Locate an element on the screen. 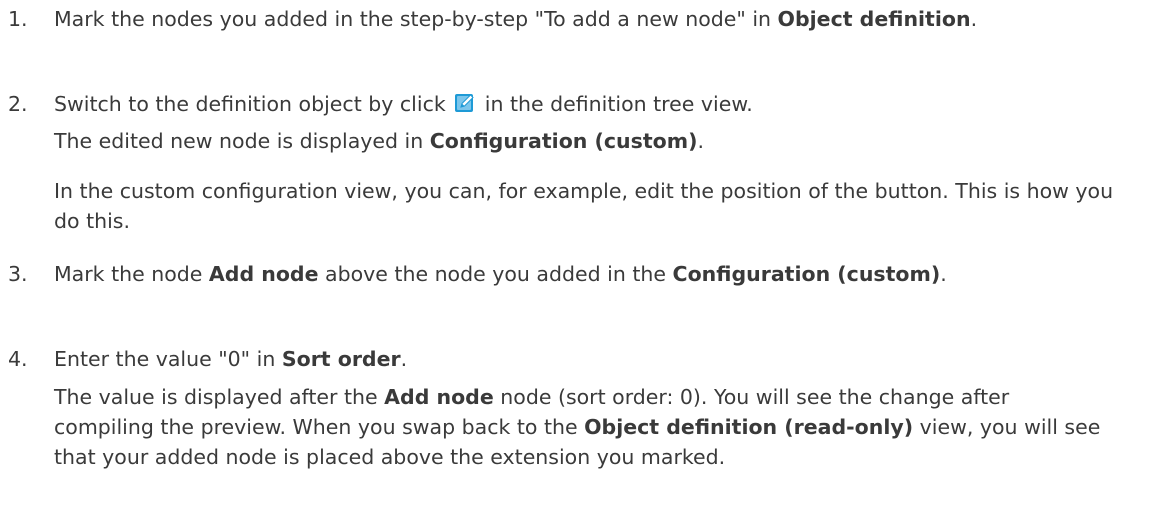 Image resolution: width=1161 pixels, height=532 pixels. step-number: 3. is located at coordinates (18, 274).